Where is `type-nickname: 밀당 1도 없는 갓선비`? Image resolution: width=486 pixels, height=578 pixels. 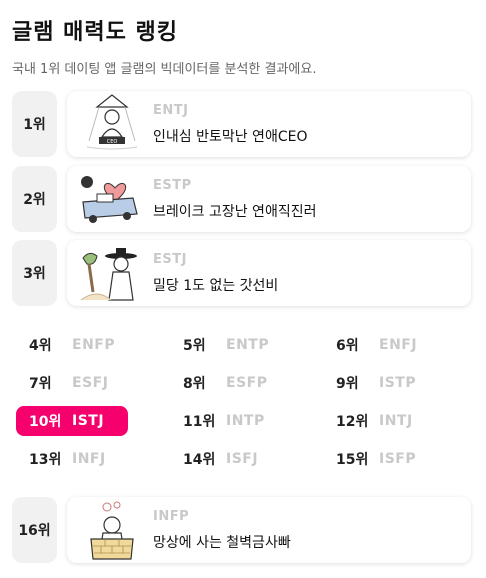 type-nickname: 밀당 1도 없는 갓선비 is located at coordinates (216, 286).